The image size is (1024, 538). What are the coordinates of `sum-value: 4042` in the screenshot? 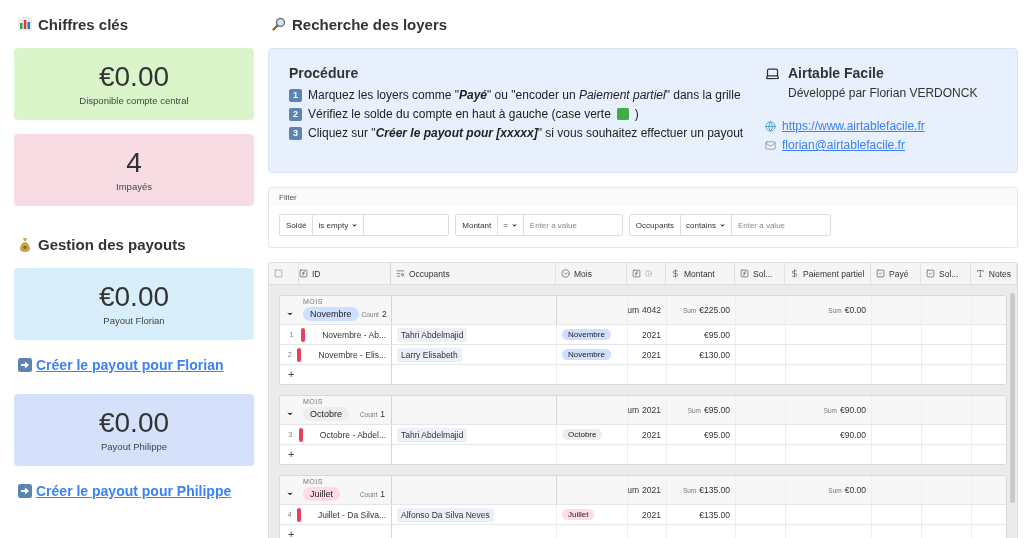 It's located at (651, 310).